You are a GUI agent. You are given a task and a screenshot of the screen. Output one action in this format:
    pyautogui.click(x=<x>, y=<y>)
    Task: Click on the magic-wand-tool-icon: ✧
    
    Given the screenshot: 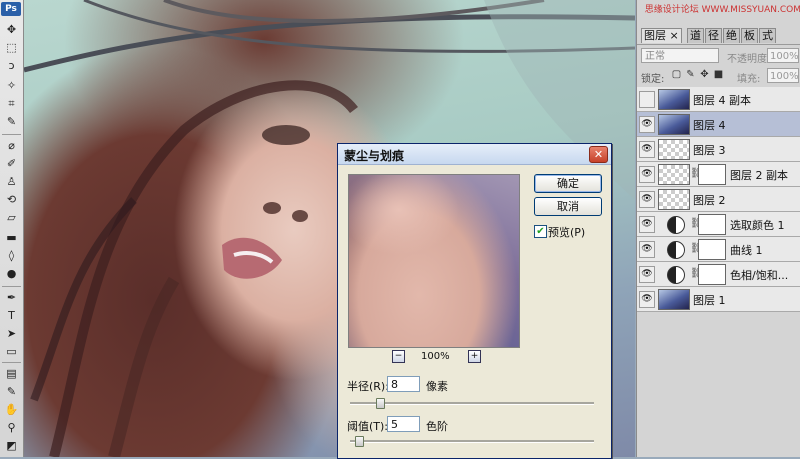 What is the action you would take?
    pyautogui.click(x=11, y=86)
    